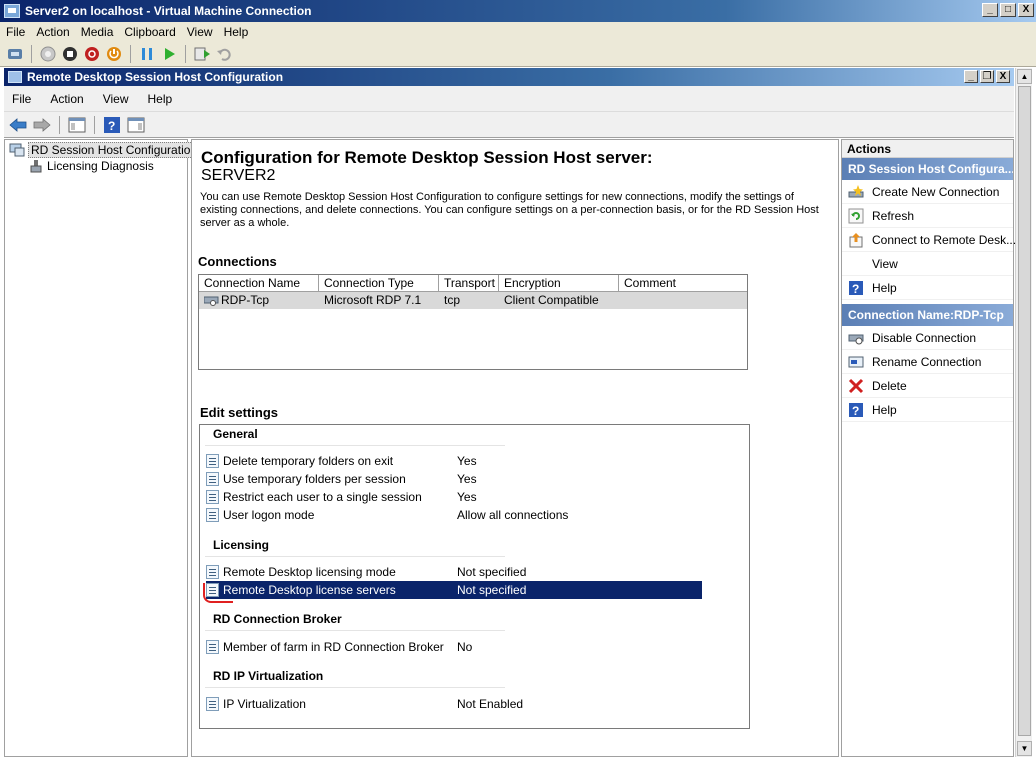 The width and height of the screenshot is (1036, 757). Describe the element at coordinates (454, 515) in the screenshot. I see `setting-user-logon-mode: User logon mode Allow all connections` at that location.